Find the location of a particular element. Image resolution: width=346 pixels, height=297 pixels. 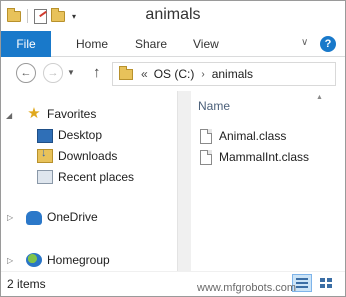

tab-share: Share is located at coordinates (151, 44).